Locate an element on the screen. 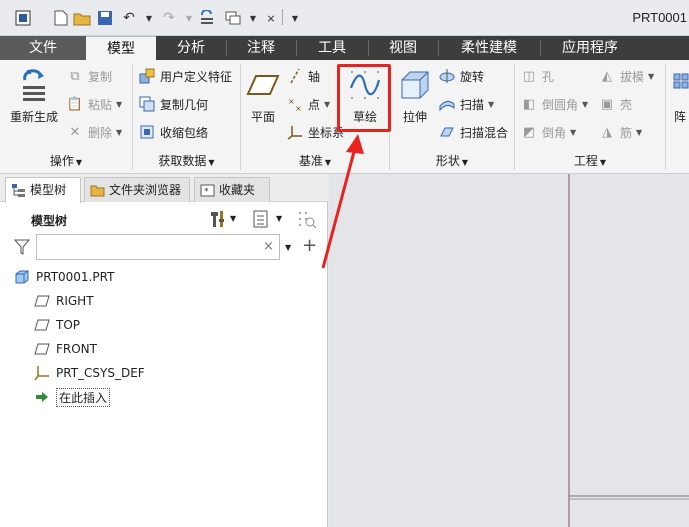  plane-button: 平面 is located at coordinates (263, 96).